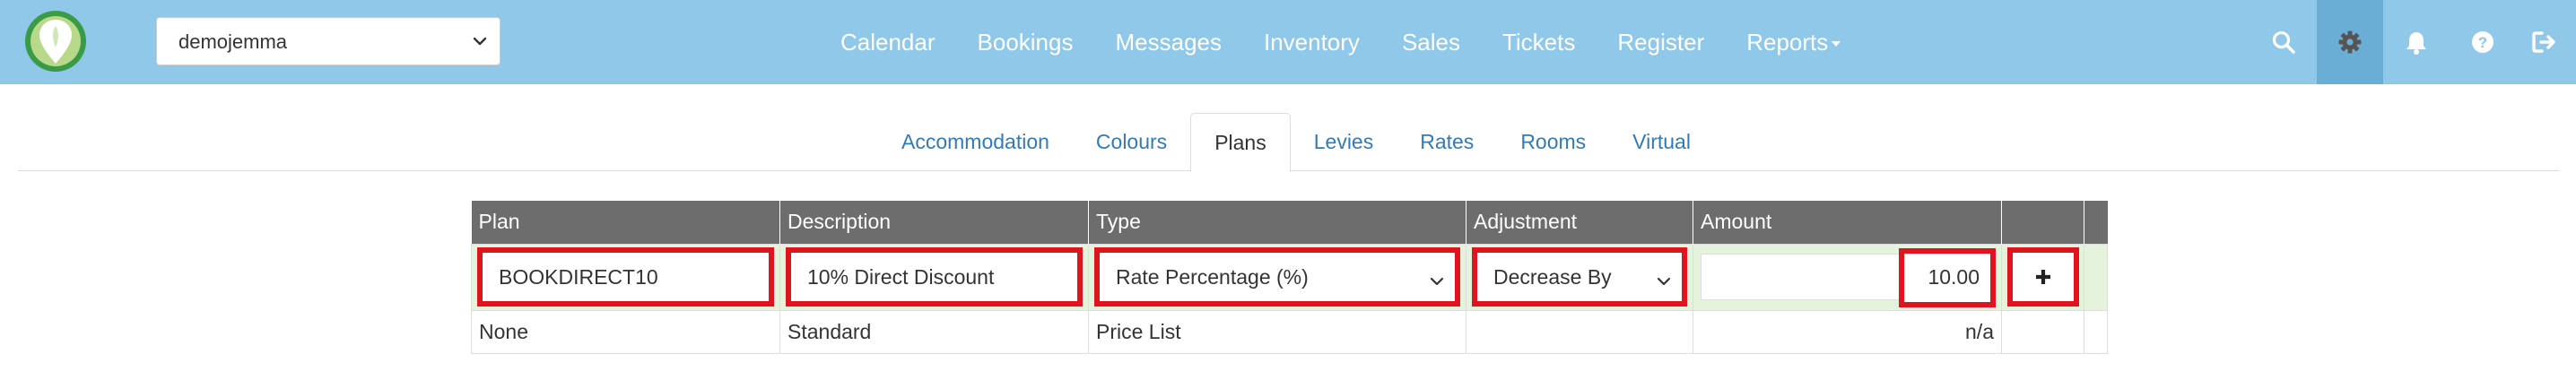  I want to click on row-plan: None, so click(625, 331).